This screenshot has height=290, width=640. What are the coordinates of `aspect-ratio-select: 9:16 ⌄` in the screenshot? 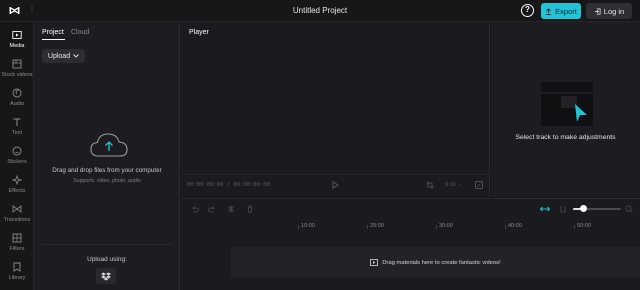 It's located at (453, 185).